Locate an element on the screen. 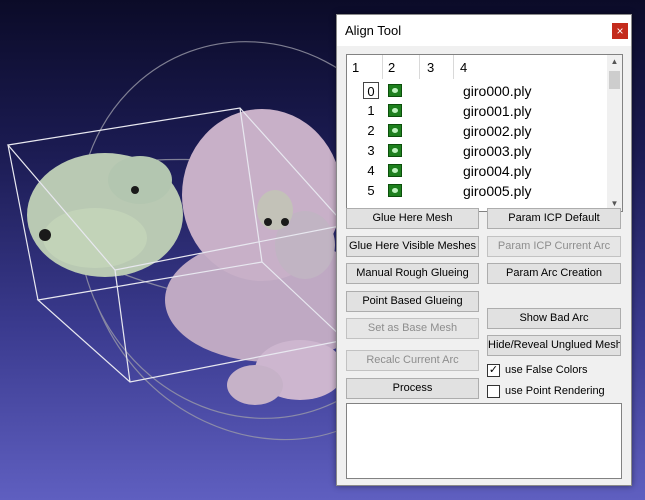  mesh-id: 4 is located at coordinates (371, 170).